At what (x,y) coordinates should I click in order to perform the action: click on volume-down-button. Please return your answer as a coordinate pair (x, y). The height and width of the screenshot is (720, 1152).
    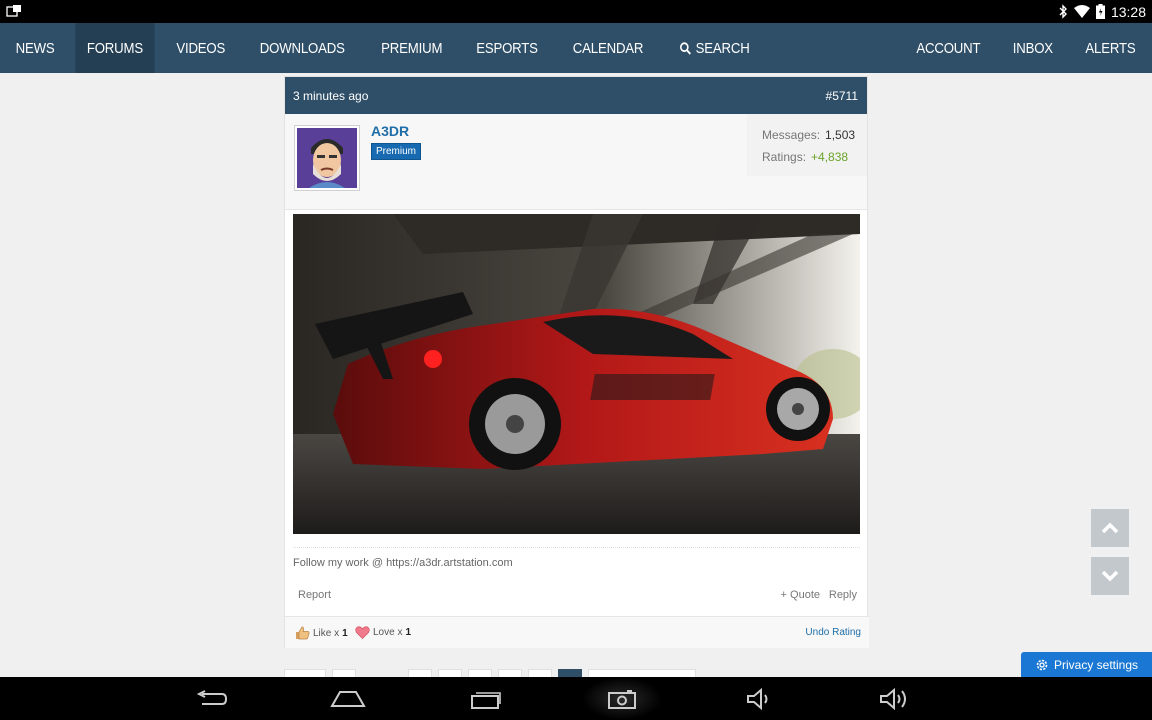
    Looking at the image, I should click on (758, 699).